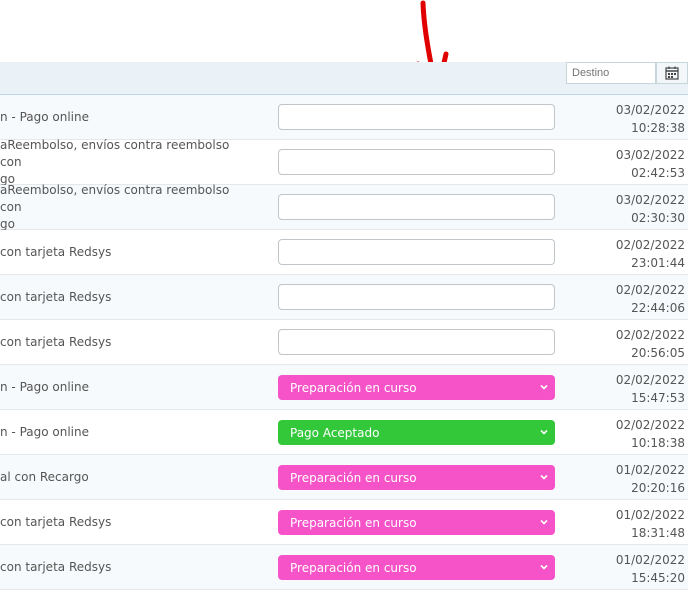 This screenshot has width=688, height=599. I want to click on top-blank-area, so click(344, 31).